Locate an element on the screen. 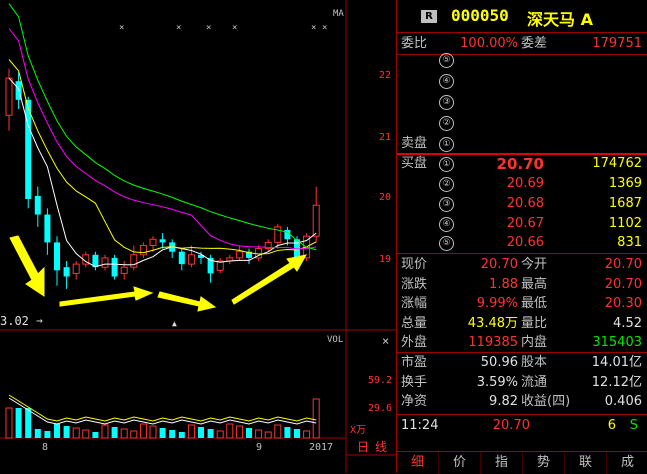 This screenshot has height=474, width=647. fund-value: 0.406 is located at coordinates (623, 401).